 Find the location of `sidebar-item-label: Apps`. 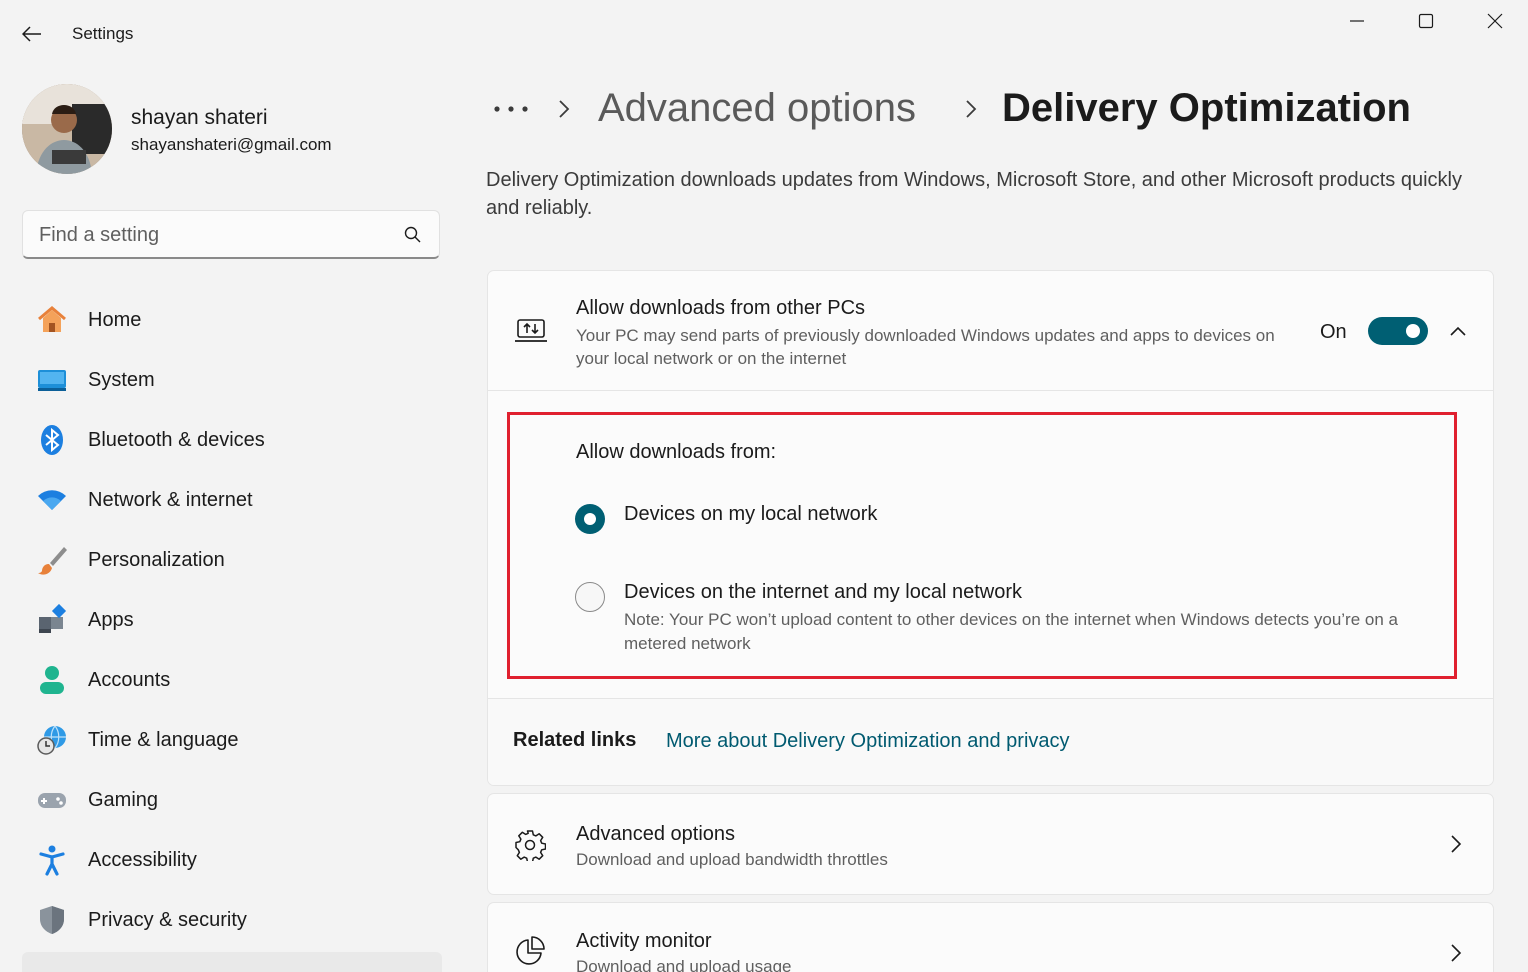

sidebar-item-label: Apps is located at coordinates (111, 619).